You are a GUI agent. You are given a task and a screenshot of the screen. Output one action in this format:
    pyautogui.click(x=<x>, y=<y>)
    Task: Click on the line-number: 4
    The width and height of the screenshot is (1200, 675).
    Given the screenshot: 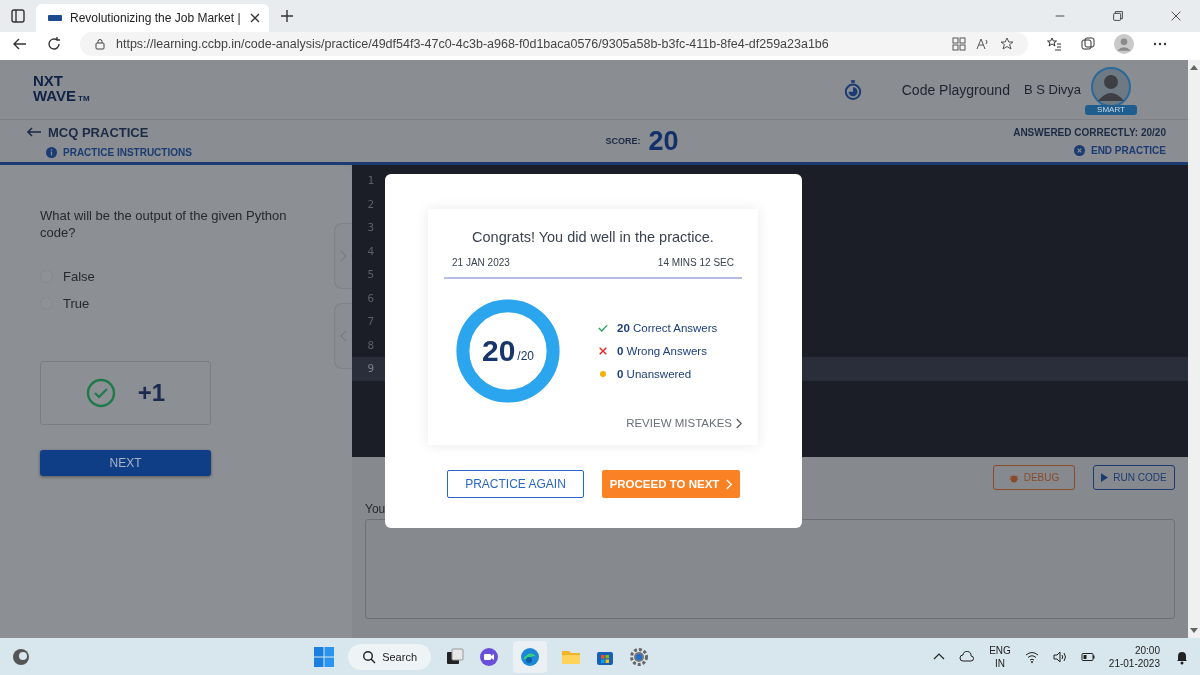 What is the action you would take?
    pyautogui.click(x=370, y=251)
    